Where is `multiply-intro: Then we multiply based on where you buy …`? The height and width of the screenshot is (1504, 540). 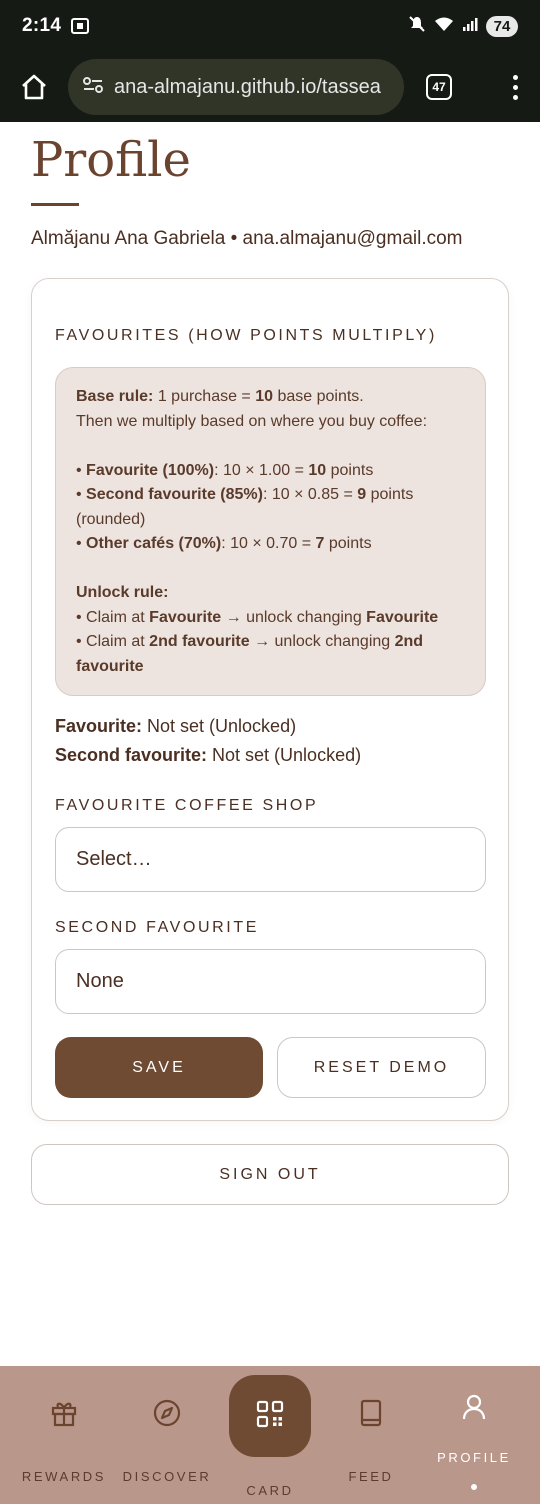
multiply-intro: Then we multiply based on where you buy … is located at coordinates (252, 421).